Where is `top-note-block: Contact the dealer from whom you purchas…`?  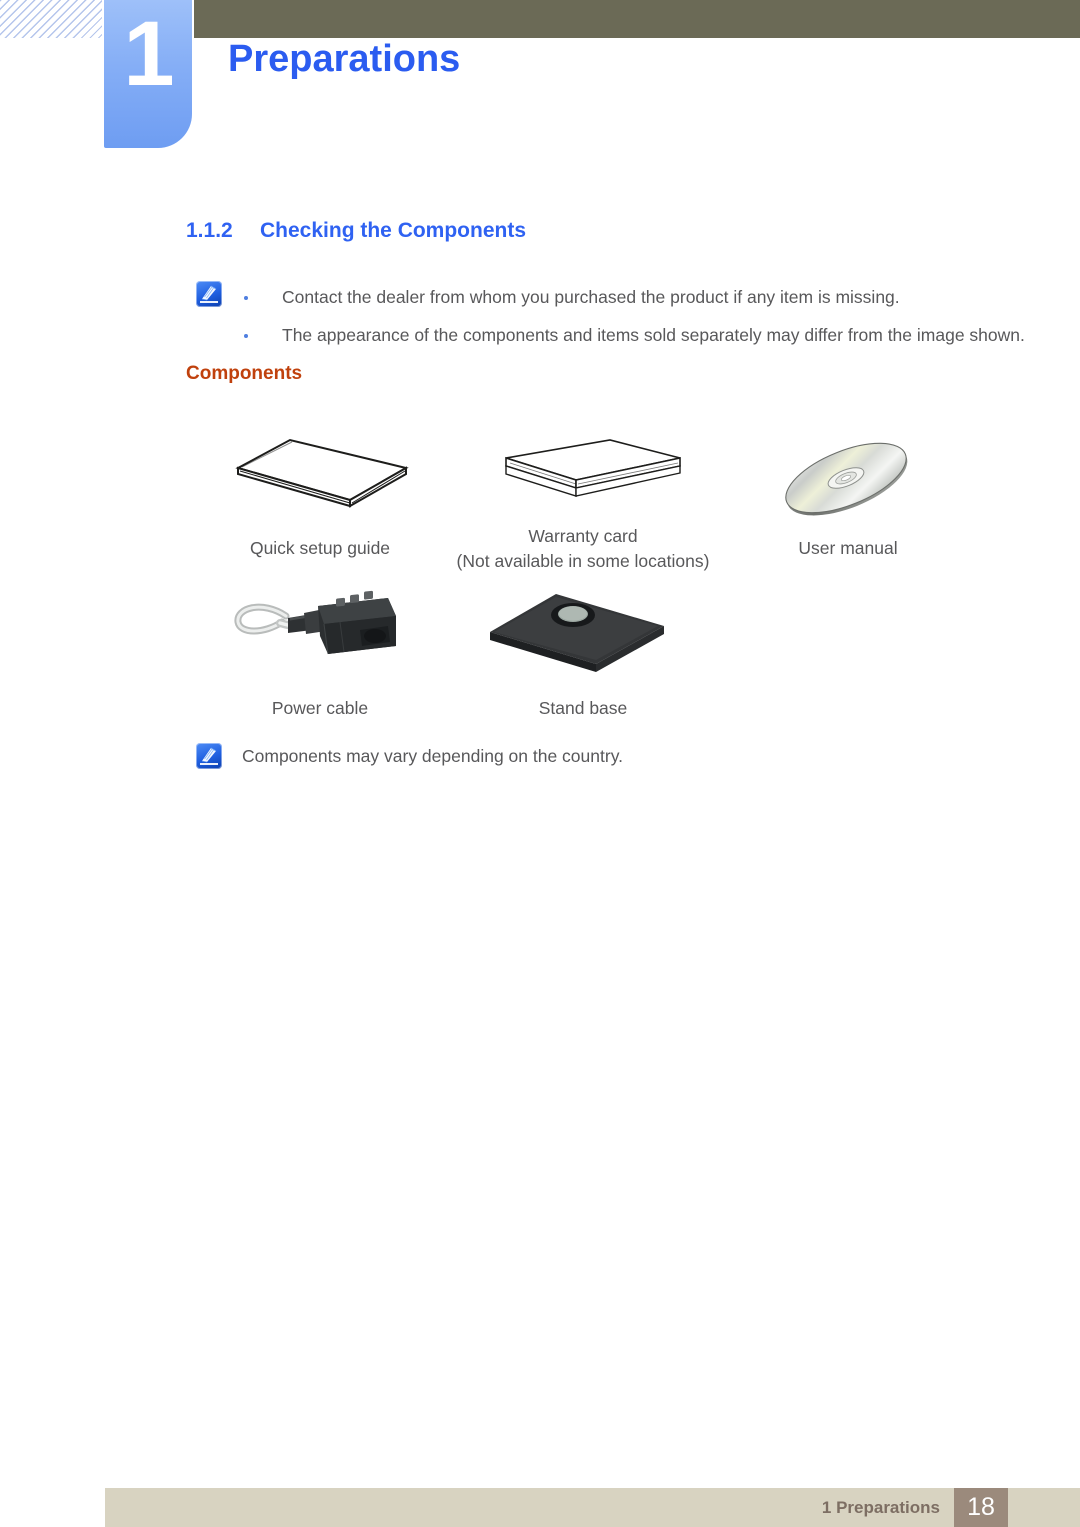
top-note-block: Contact the dealer from whom you purchas… is located at coordinates (610, 316).